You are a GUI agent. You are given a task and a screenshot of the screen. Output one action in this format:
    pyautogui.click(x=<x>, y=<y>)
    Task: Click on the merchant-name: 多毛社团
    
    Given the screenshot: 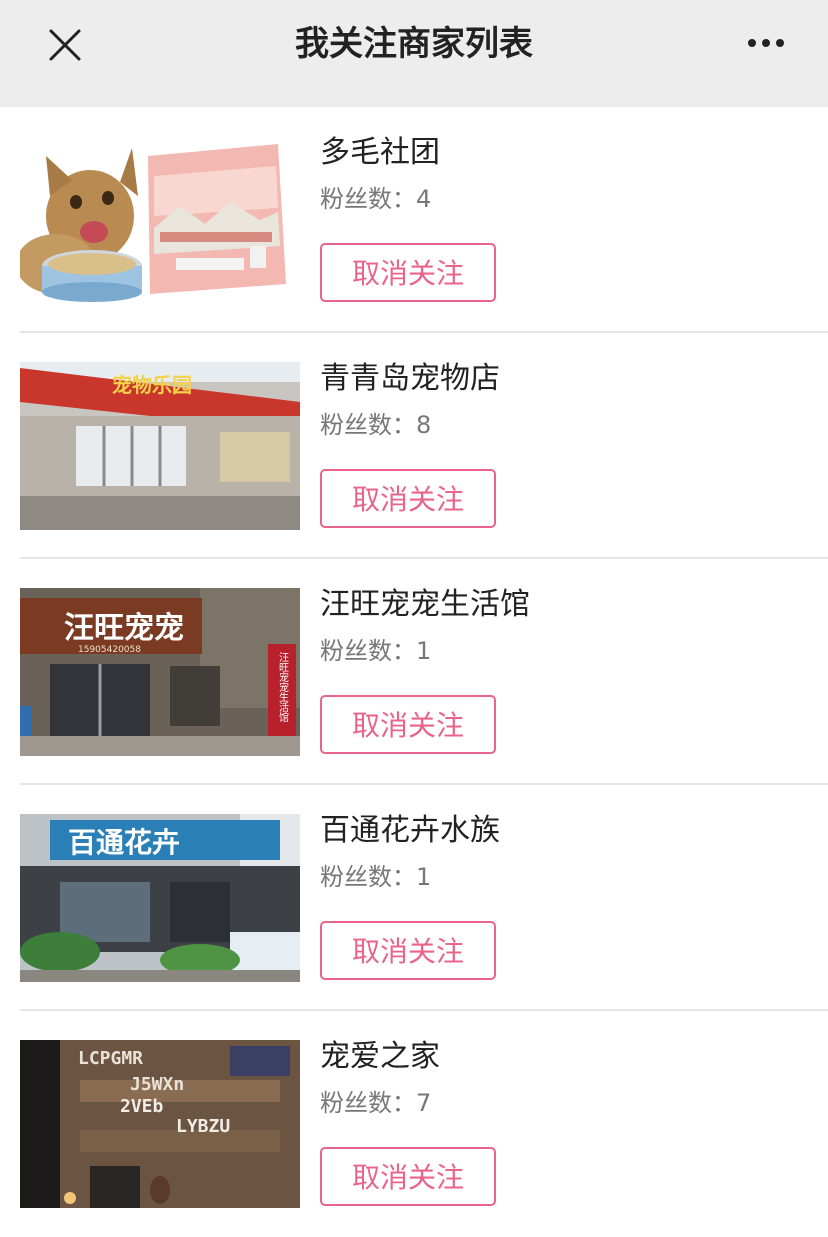 What is the action you would take?
    pyautogui.click(x=380, y=153)
    